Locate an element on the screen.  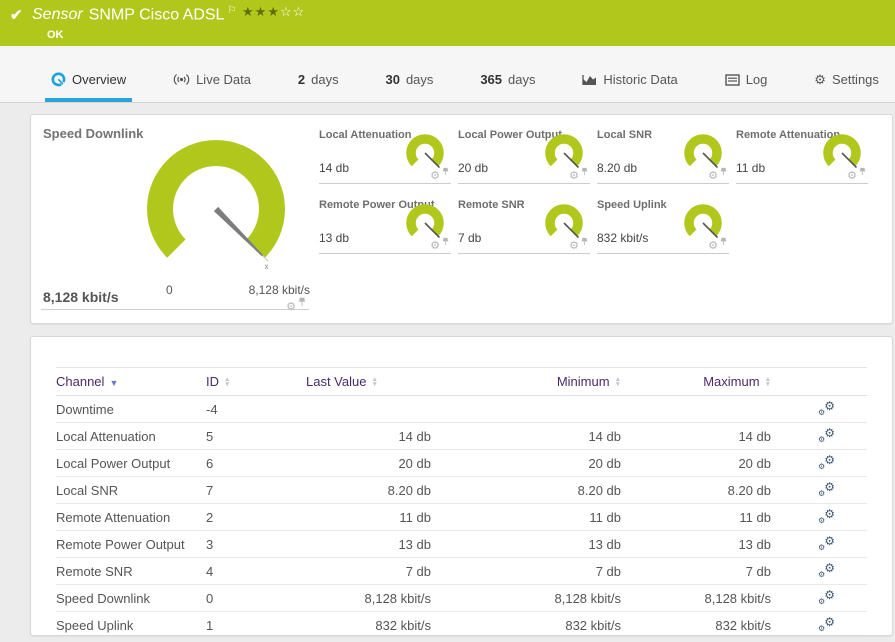
gauge-title: Remote SNR is located at coordinates (491, 205).